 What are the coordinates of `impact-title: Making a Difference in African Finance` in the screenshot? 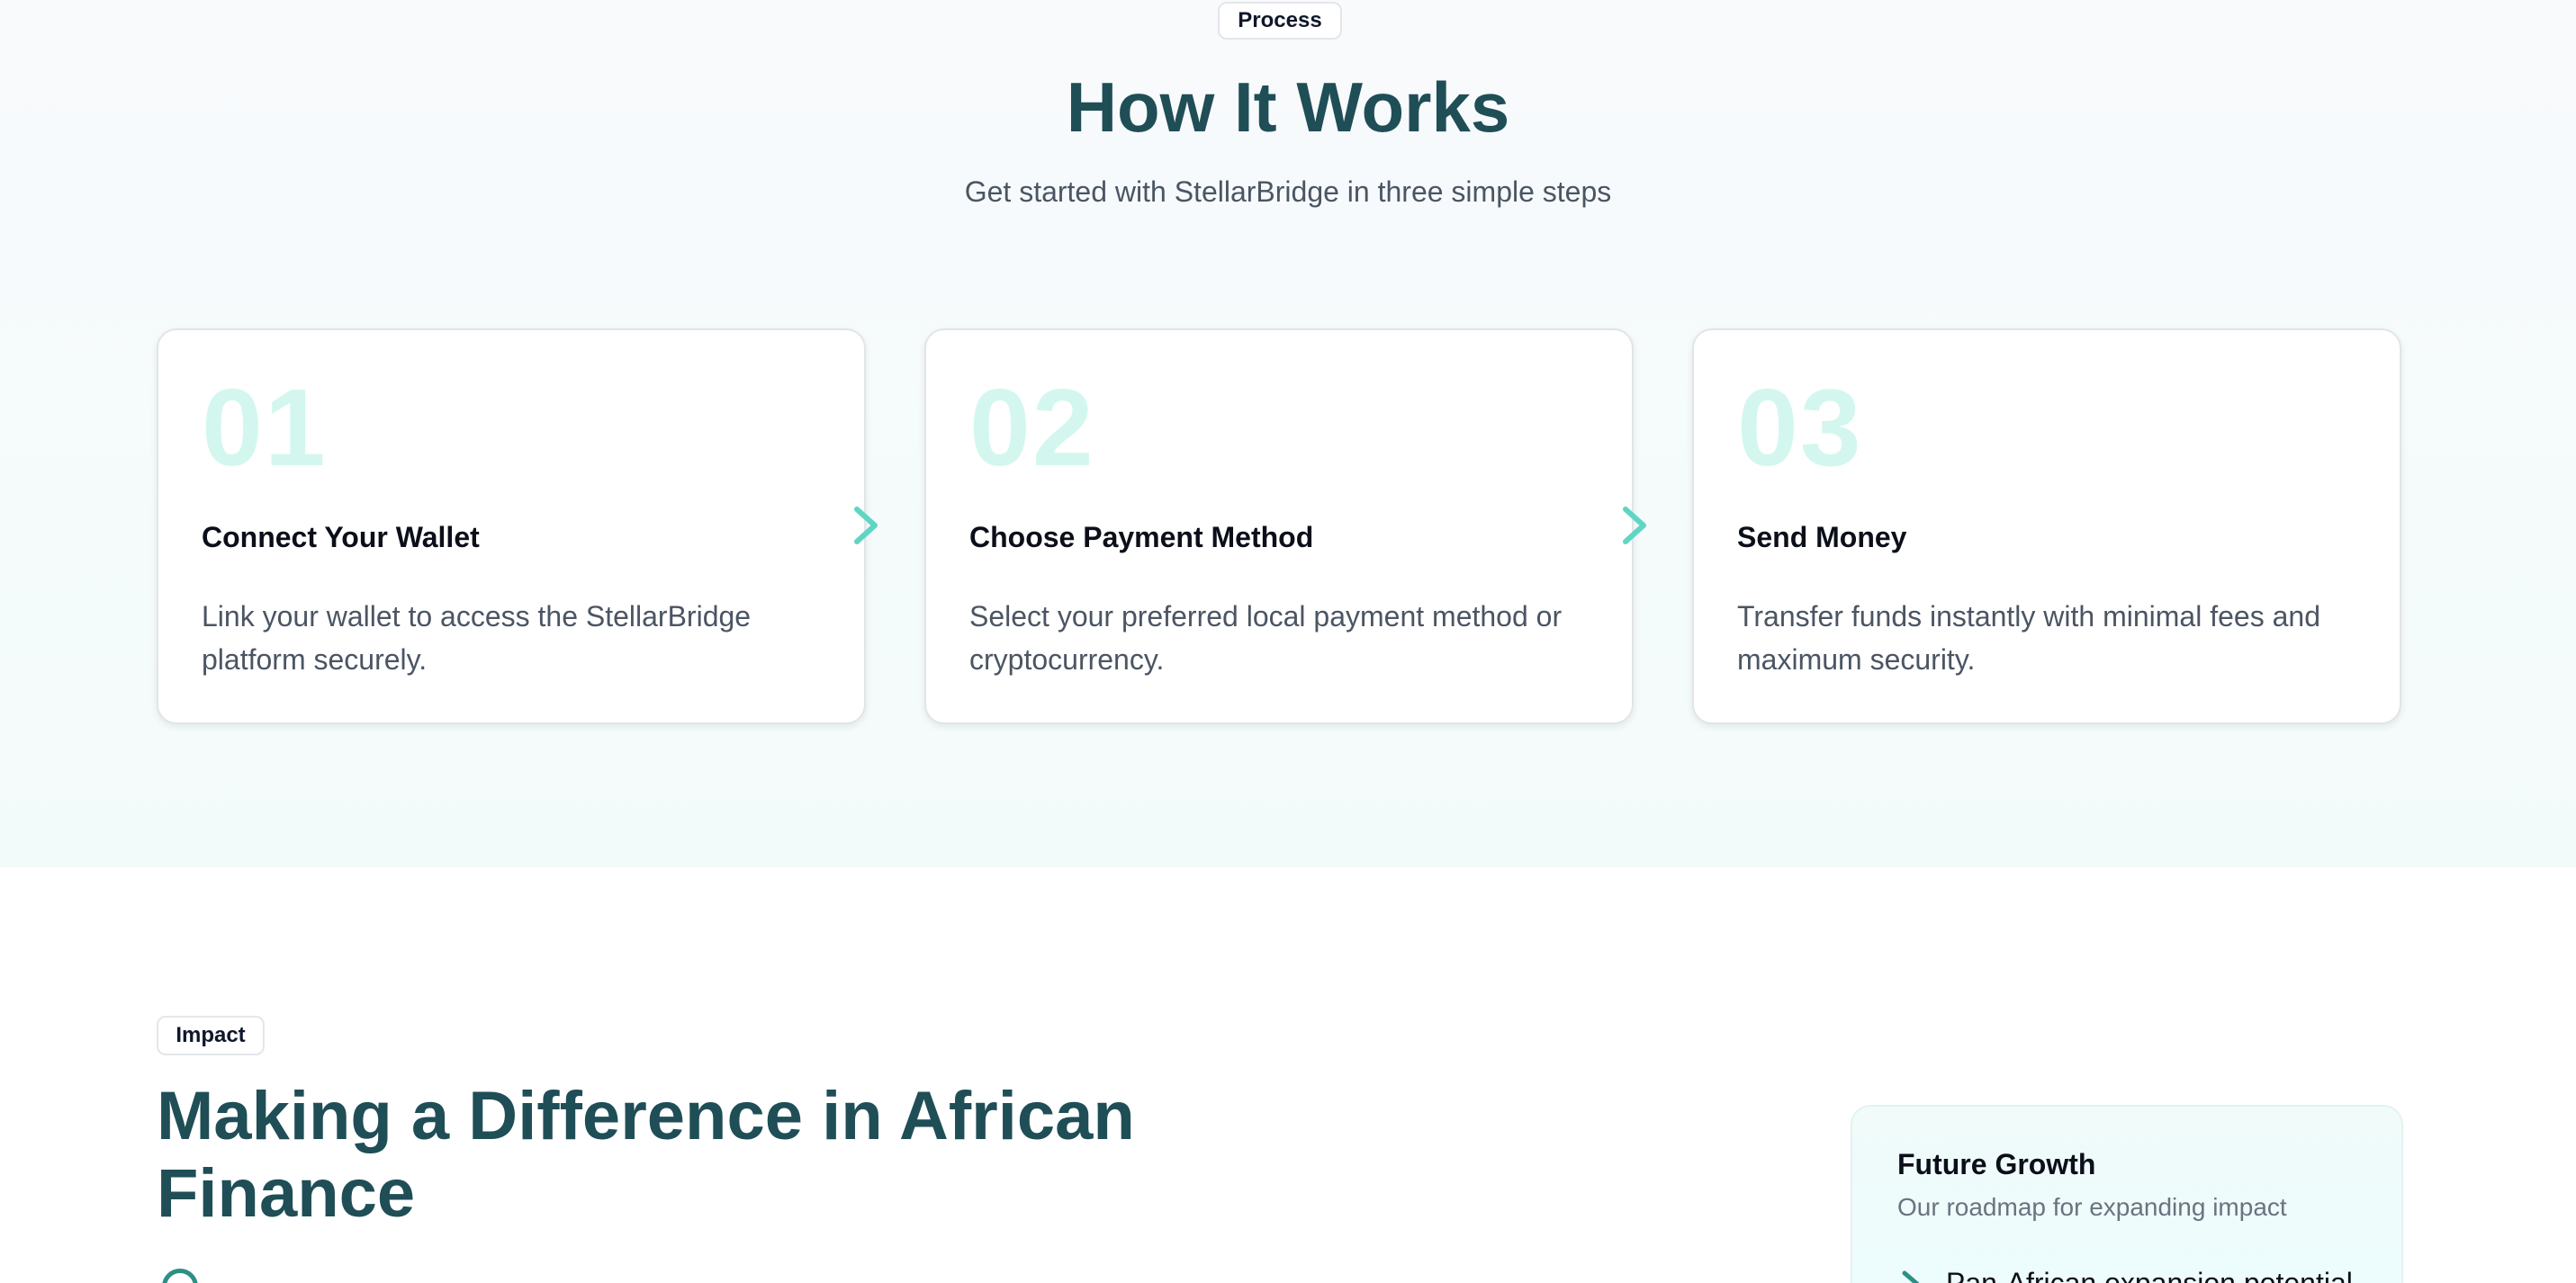 It's located at (646, 1155).